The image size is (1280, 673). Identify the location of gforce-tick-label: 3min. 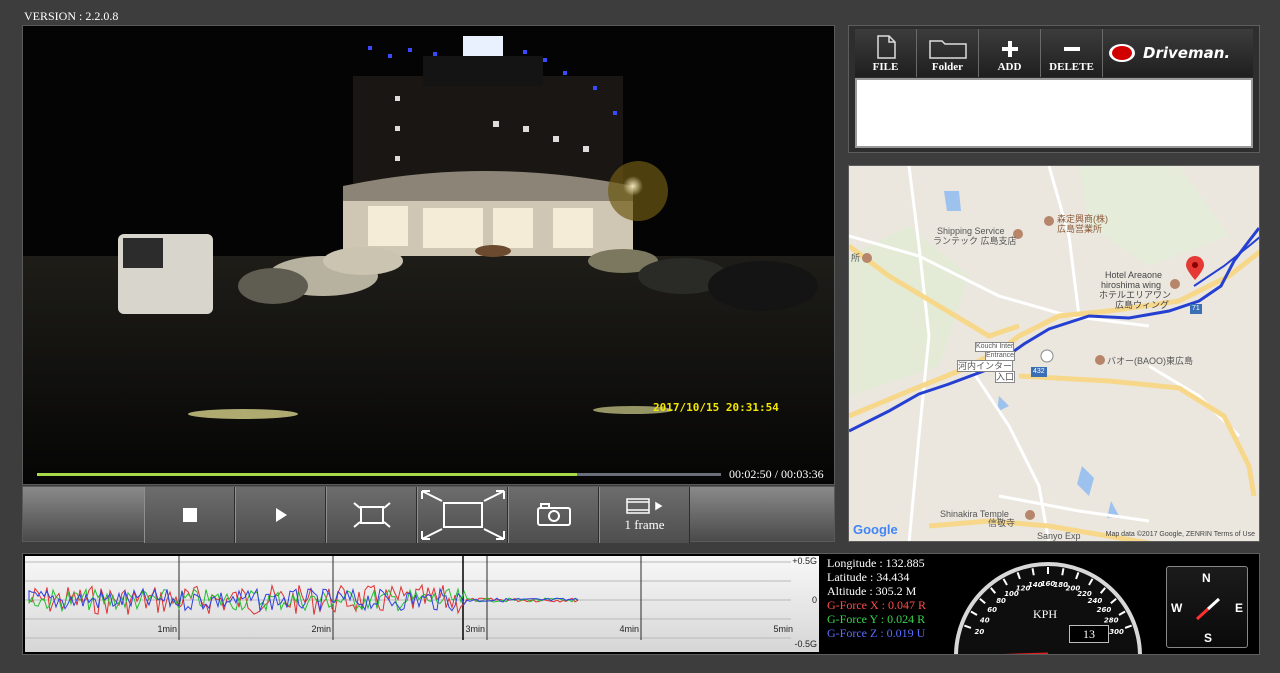
(475, 629).